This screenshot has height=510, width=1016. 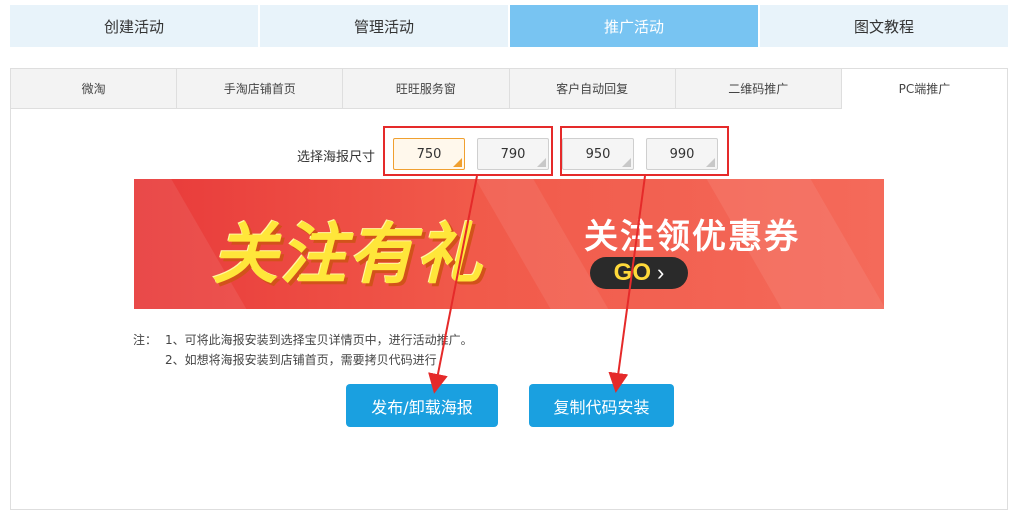 What do you see at coordinates (260, 89) in the screenshot?
I see `sub-tab-mobile-shop-home: 手淘店铺首页` at bounding box center [260, 89].